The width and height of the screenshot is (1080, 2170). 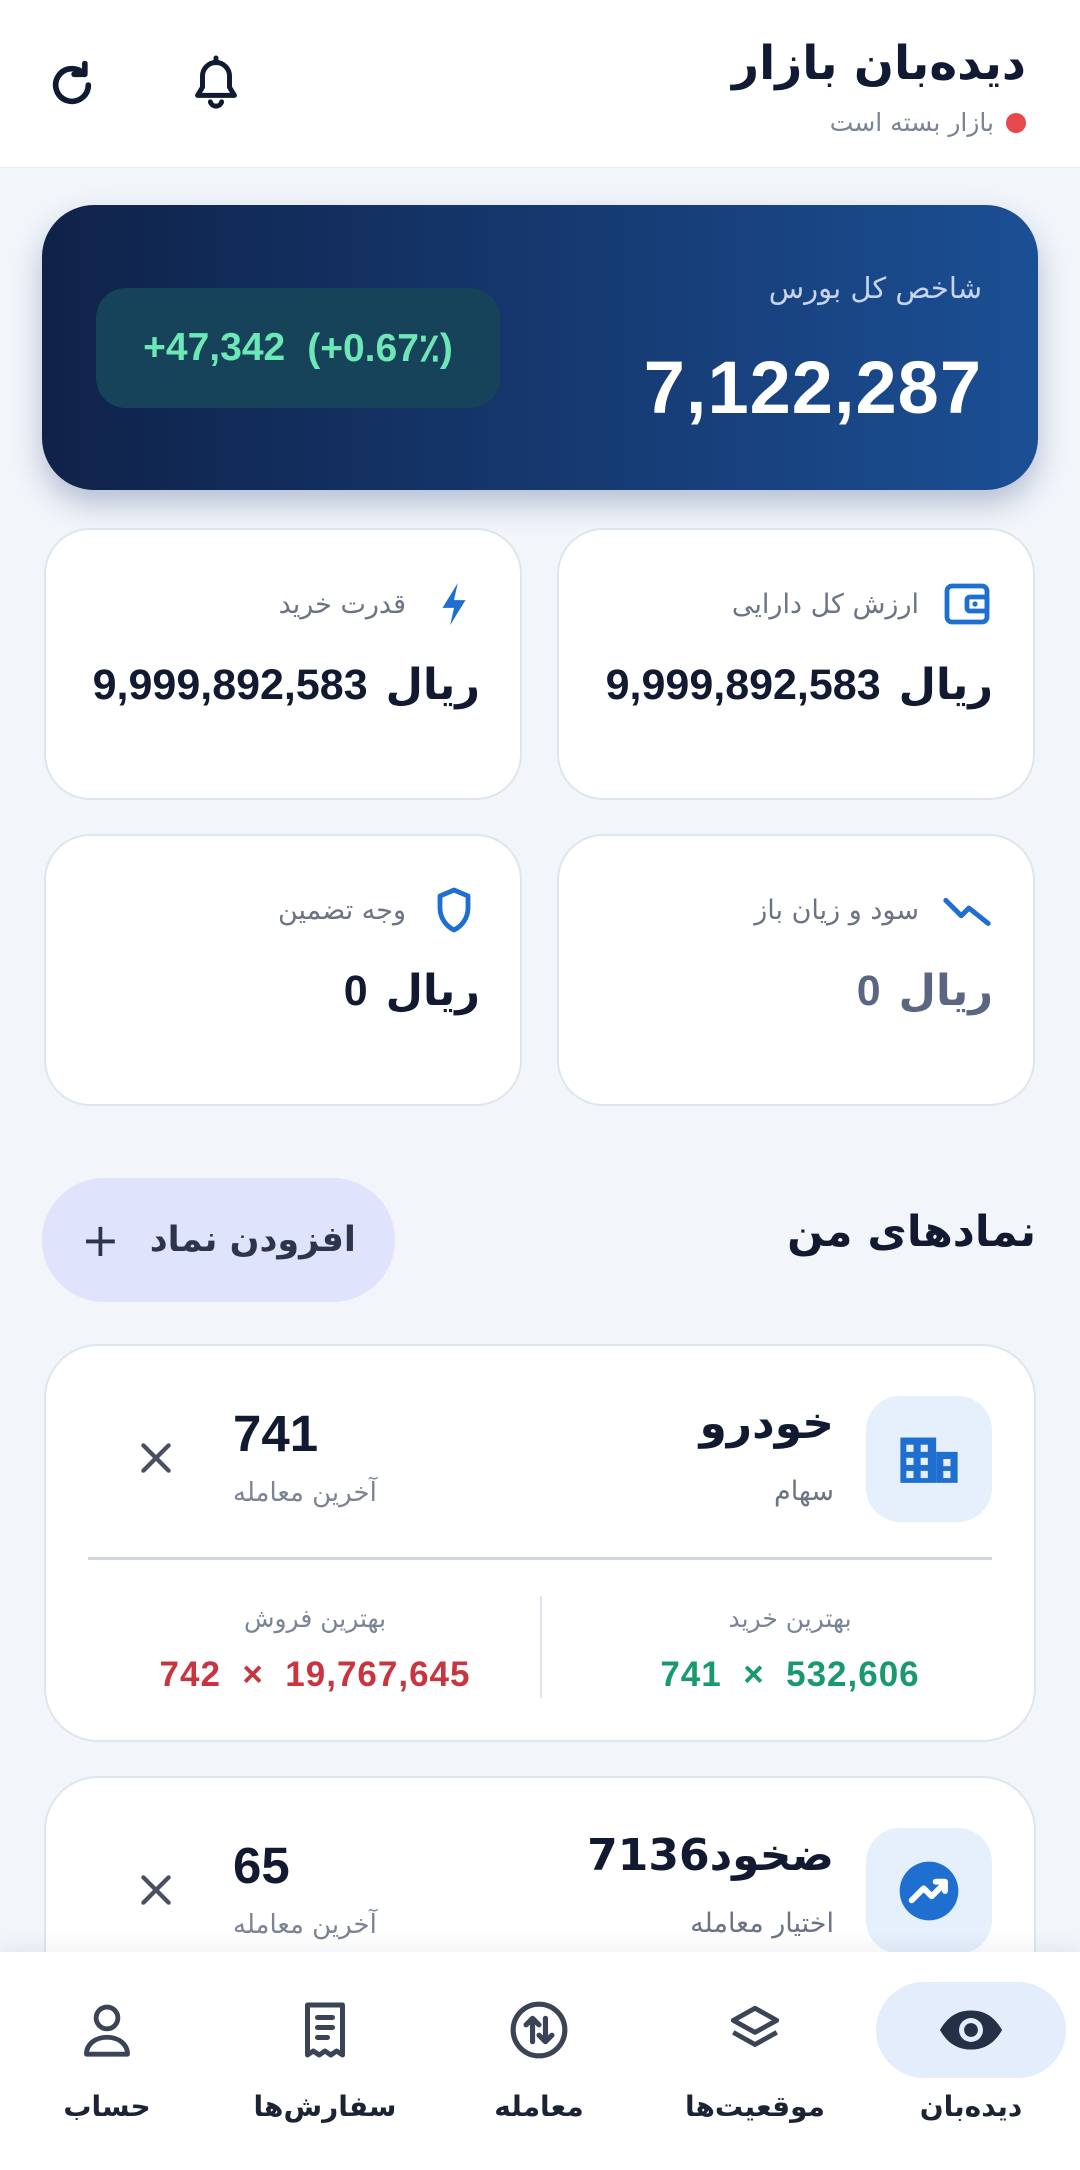 I want to click on eye-icon, so click(x=971, y=2030).